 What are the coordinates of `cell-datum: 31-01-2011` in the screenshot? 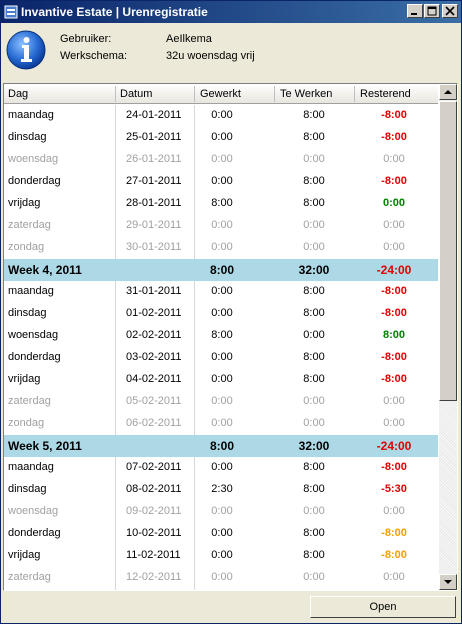 It's located at (154, 291).